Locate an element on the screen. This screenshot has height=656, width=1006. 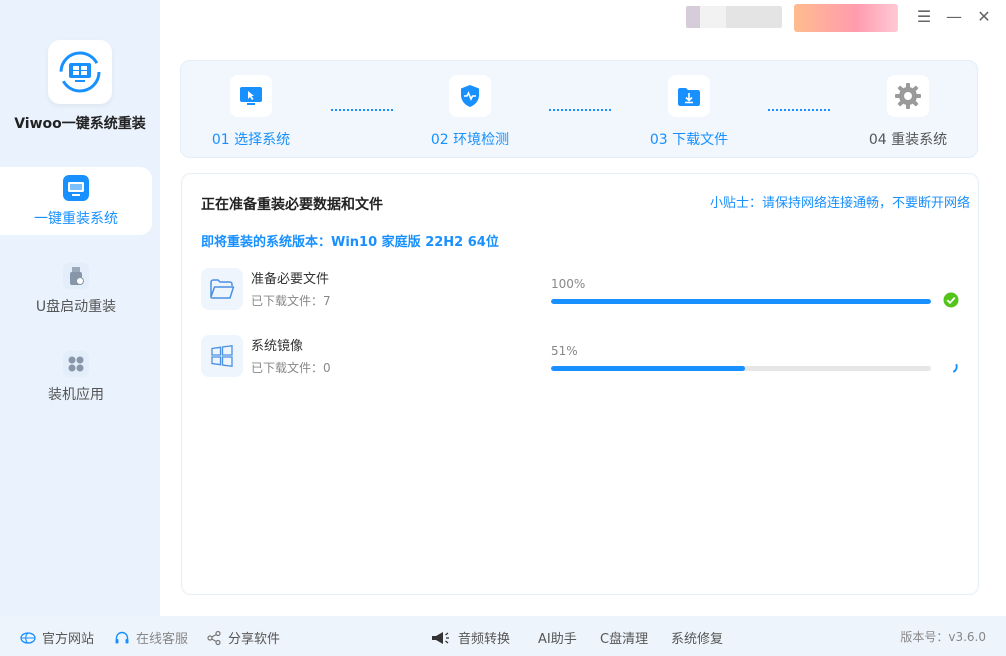
online-support-link: 在线客服 is located at coordinates (151, 637).